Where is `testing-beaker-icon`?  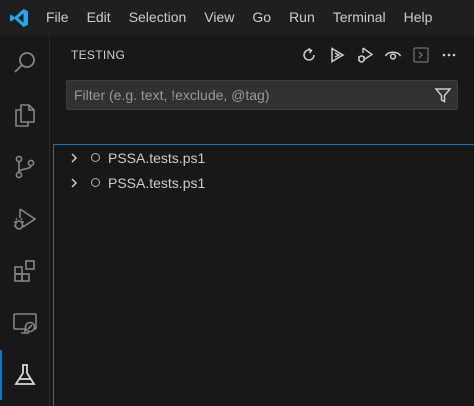 testing-beaker-icon is located at coordinates (25, 375).